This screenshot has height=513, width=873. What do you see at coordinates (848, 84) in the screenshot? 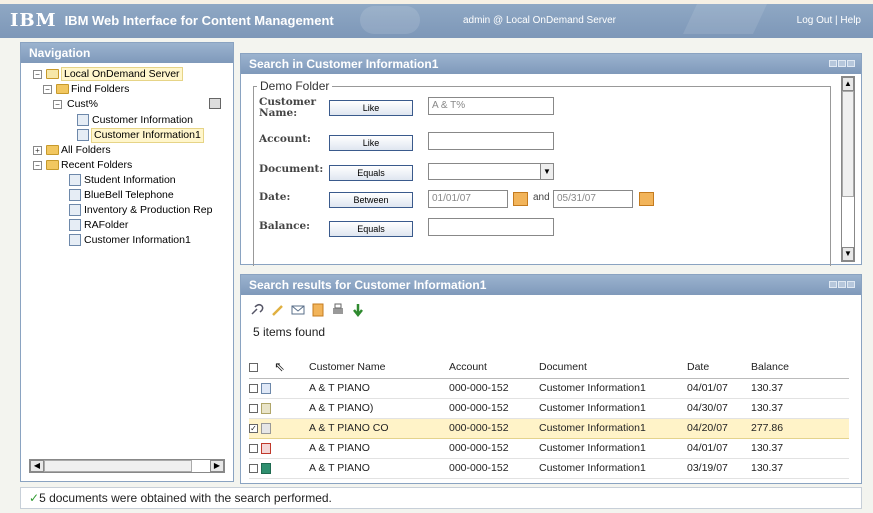
I see `scroll-up-icon: ▲` at bounding box center [848, 84].